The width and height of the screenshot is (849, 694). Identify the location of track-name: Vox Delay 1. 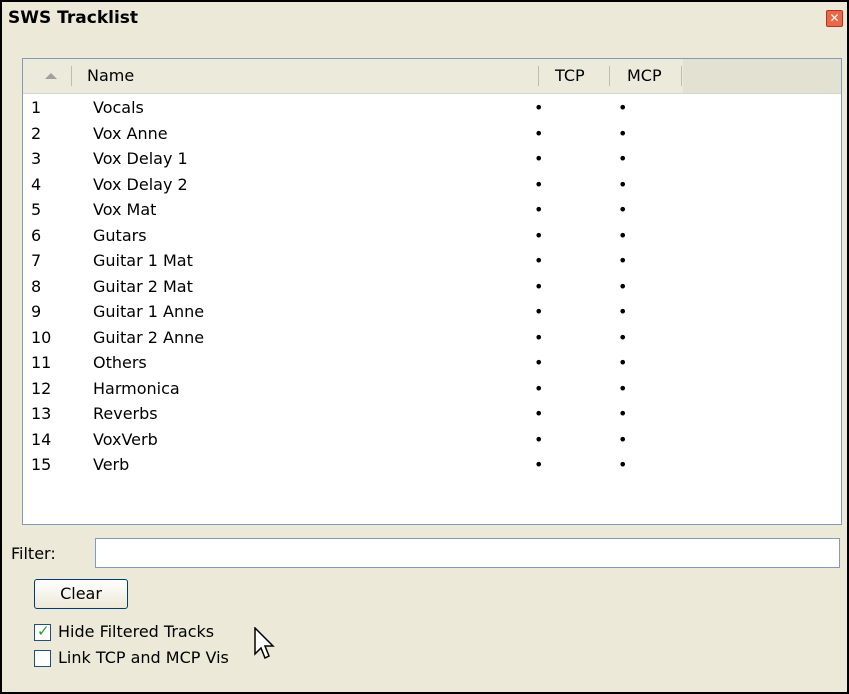
(140, 158).